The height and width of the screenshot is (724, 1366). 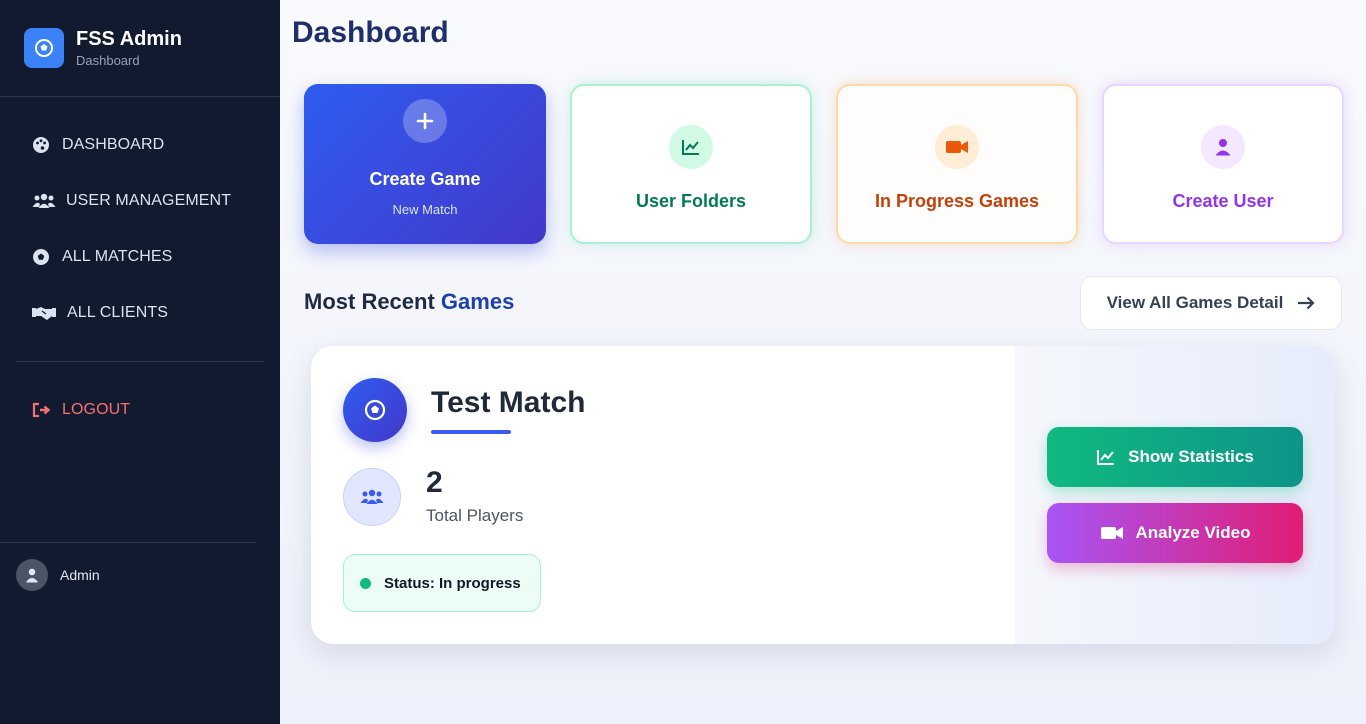 I want to click on sidebar-item-all-matches: ALL MATCHES, so click(x=102, y=257).